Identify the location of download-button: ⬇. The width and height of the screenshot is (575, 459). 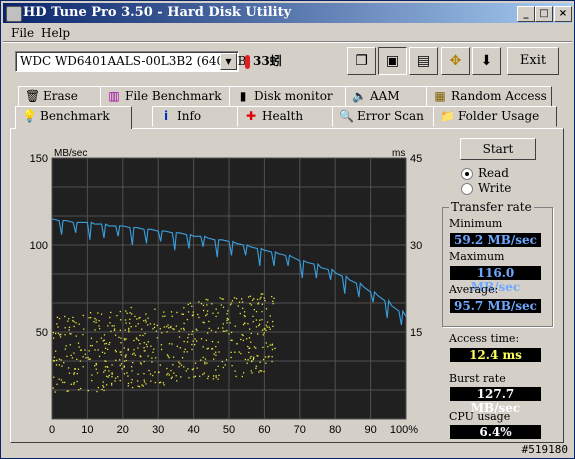
(486, 61).